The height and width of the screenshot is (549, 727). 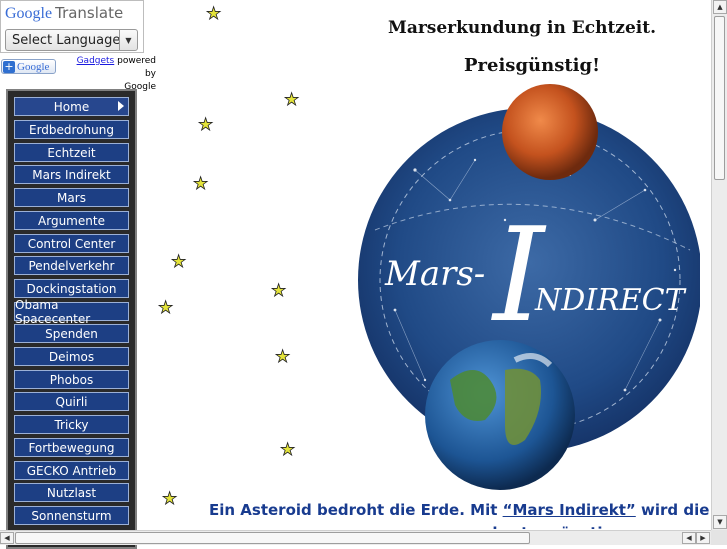 I want to click on google-logo-text: Google, so click(x=29, y=13).